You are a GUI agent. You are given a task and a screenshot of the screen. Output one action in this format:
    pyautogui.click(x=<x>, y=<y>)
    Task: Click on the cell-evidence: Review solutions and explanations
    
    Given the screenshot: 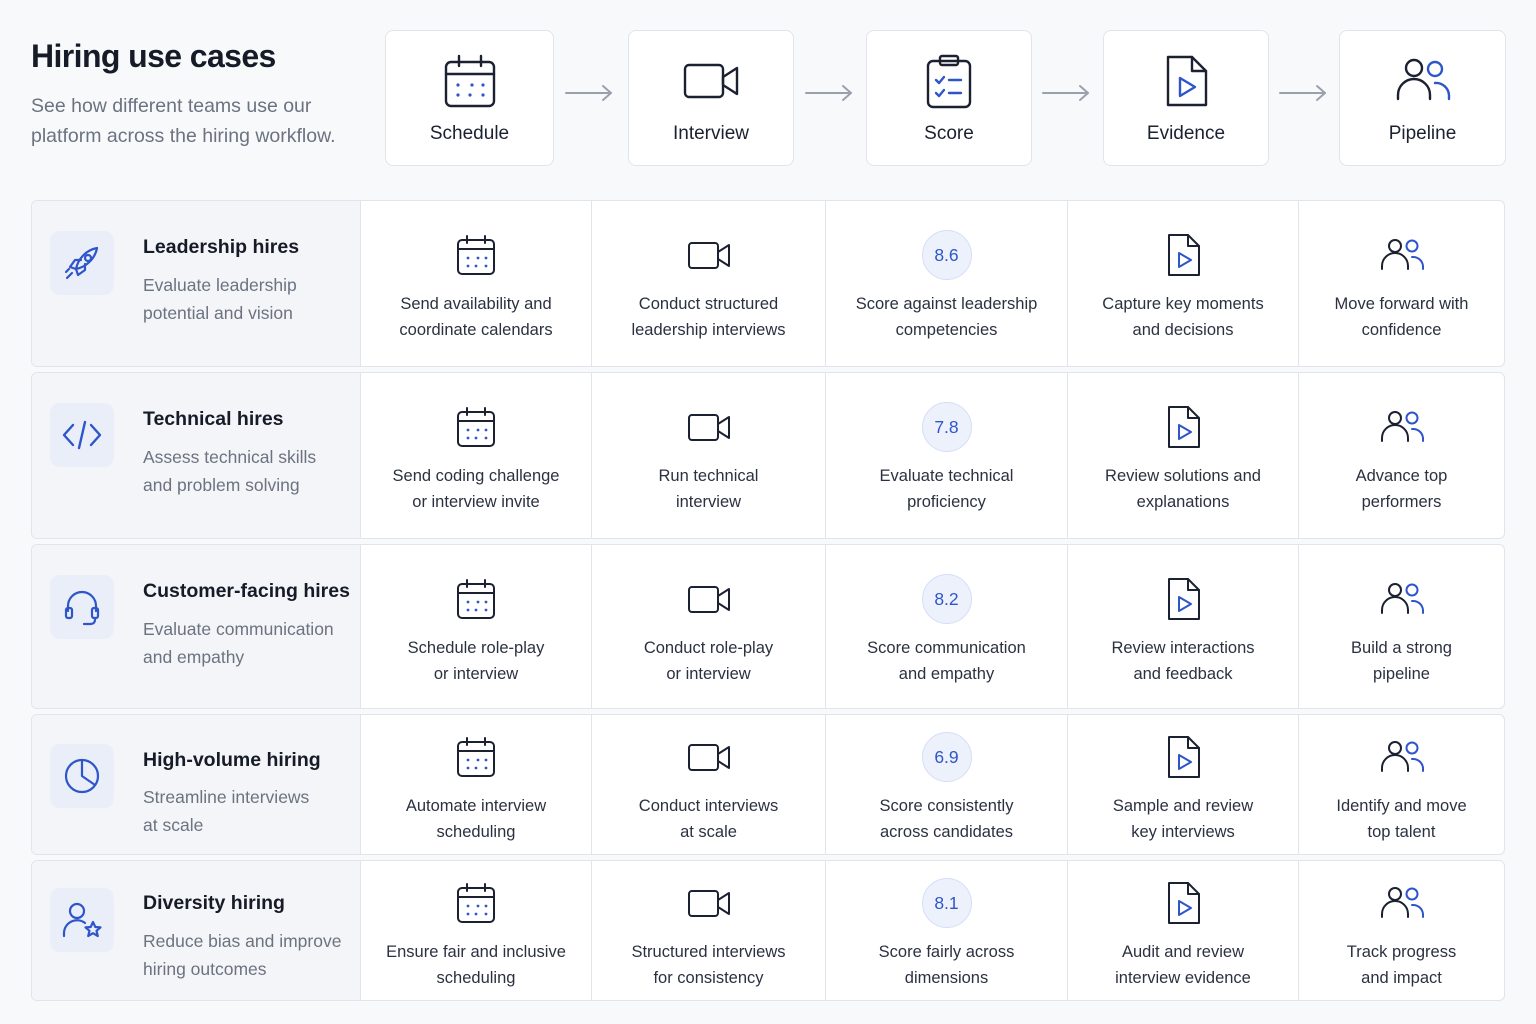 What is the action you would take?
    pyautogui.click(x=1183, y=455)
    